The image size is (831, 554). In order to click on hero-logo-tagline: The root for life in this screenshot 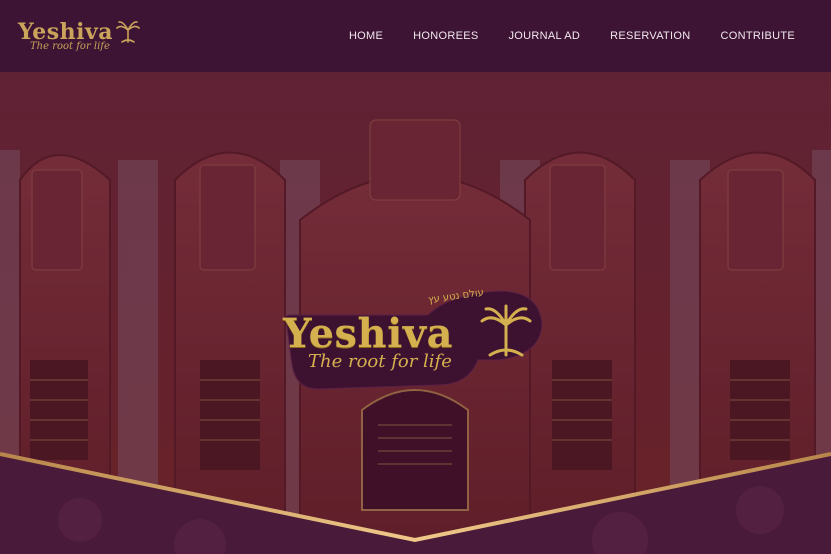, I will do `click(380, 361)`.